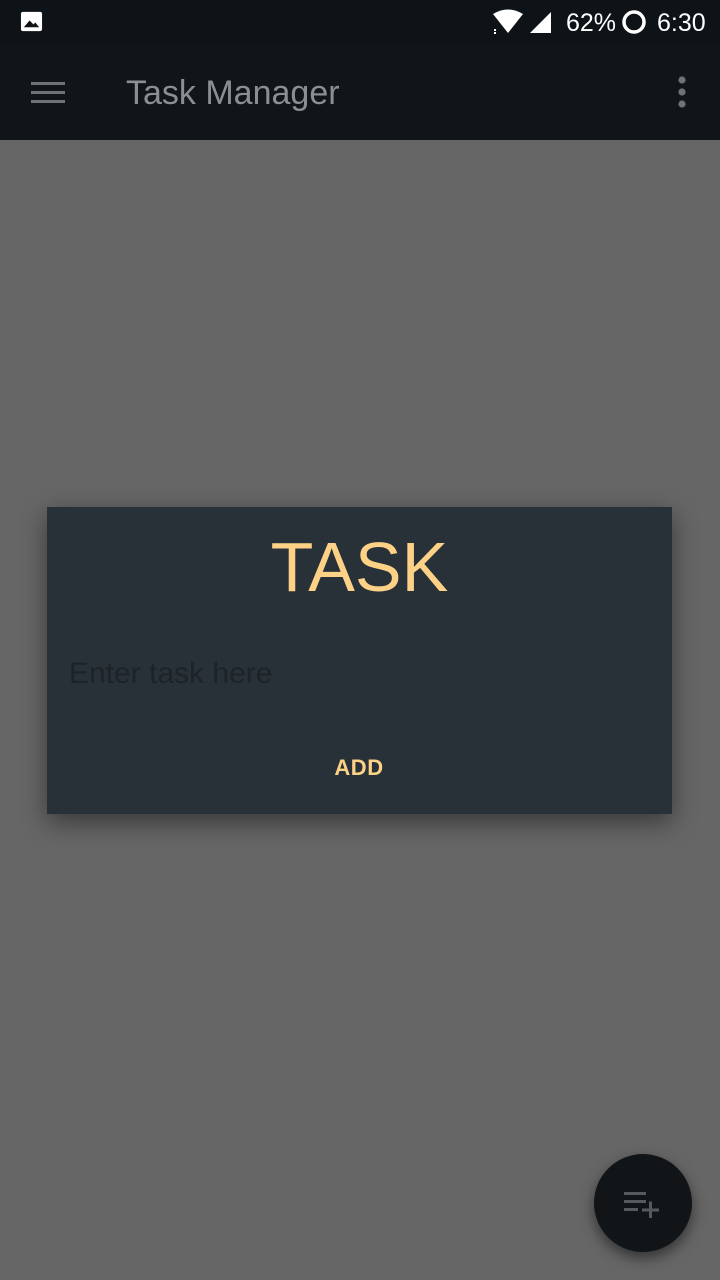 The height and width of the screenshot is (1280, 720). What do you see at coordinates (49, 93) in the screenshot?
I see `menu-icon` at bounding box center [49, 93].